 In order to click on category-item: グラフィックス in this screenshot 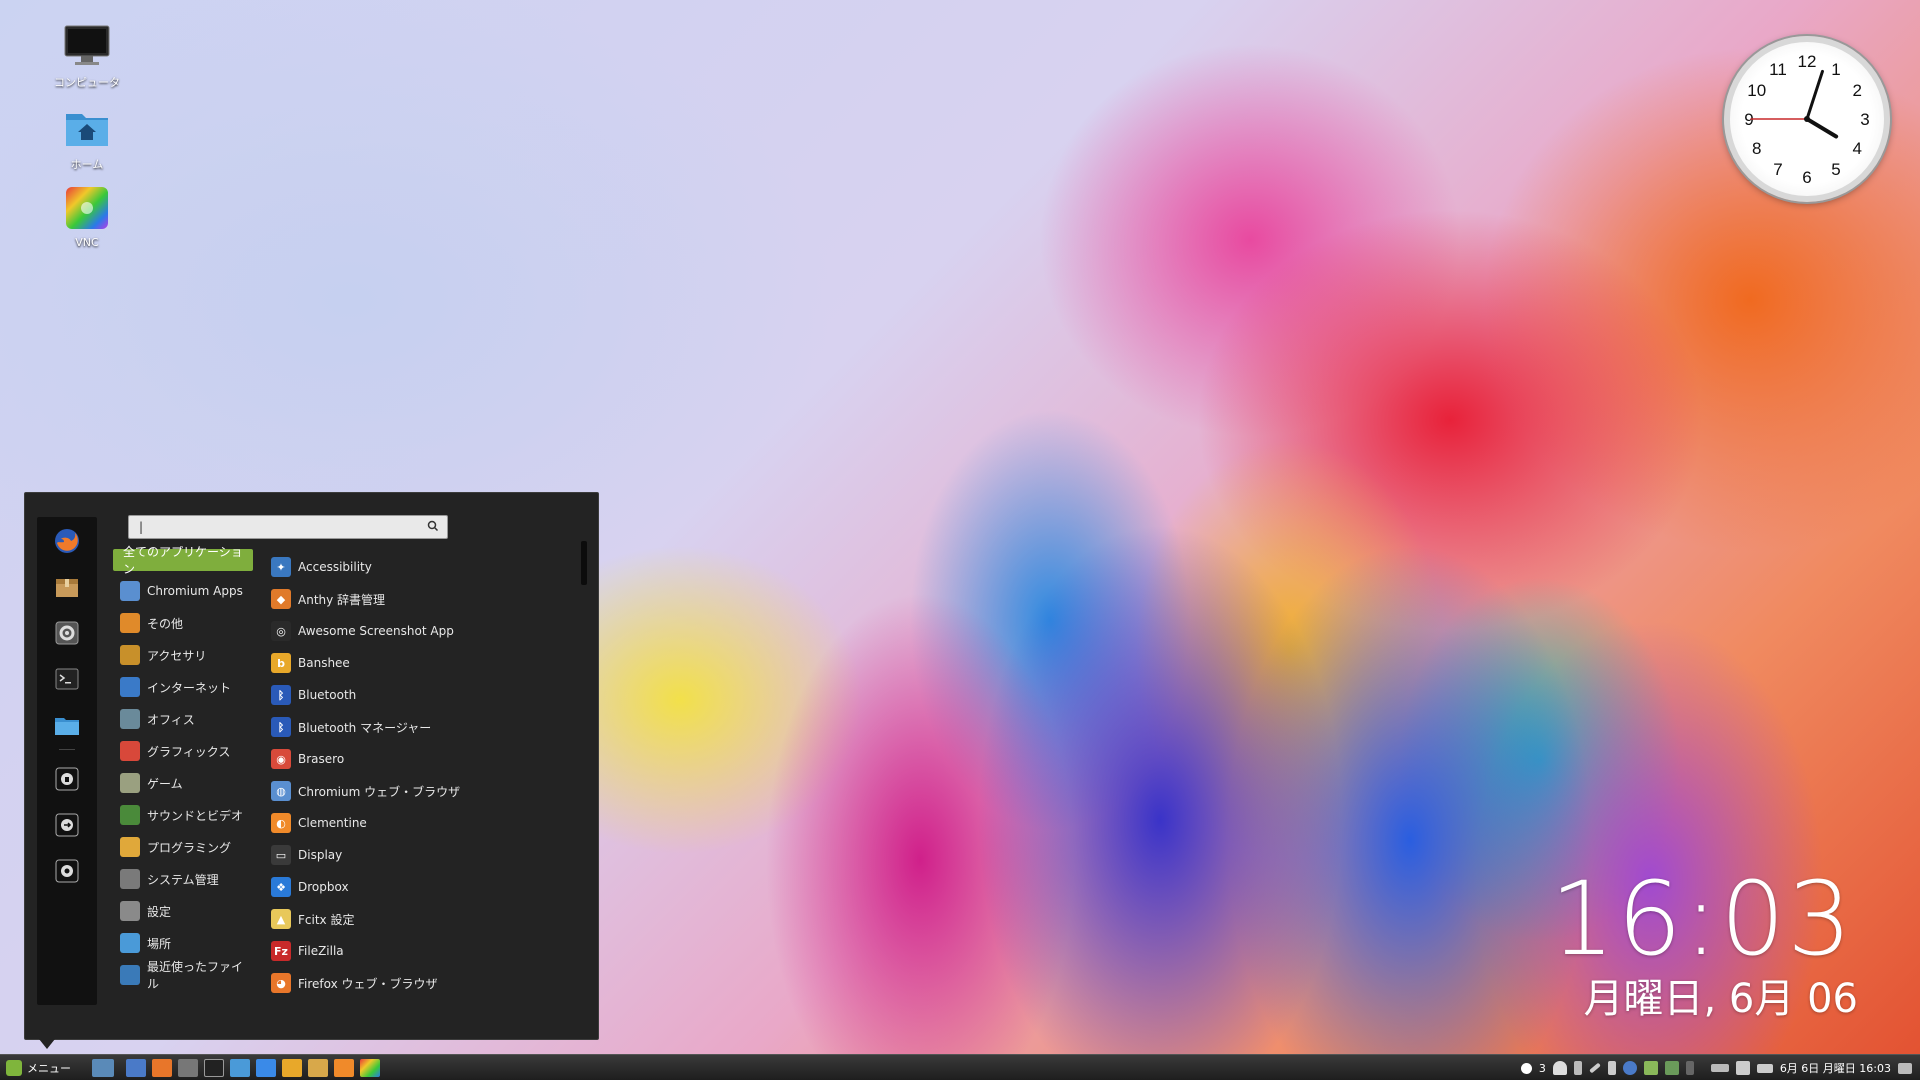, I will do `click(183, 751)`.